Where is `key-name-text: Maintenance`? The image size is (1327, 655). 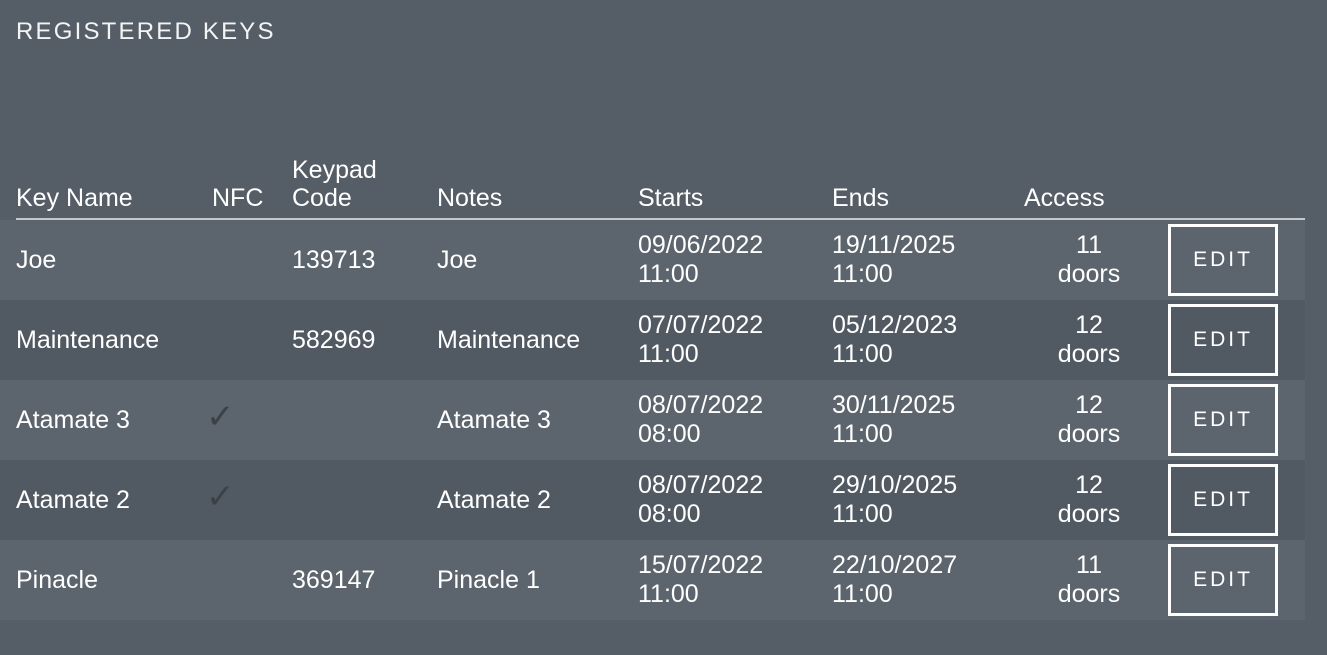 key-name-text: Maintenance is located at coordinates (88, 339).